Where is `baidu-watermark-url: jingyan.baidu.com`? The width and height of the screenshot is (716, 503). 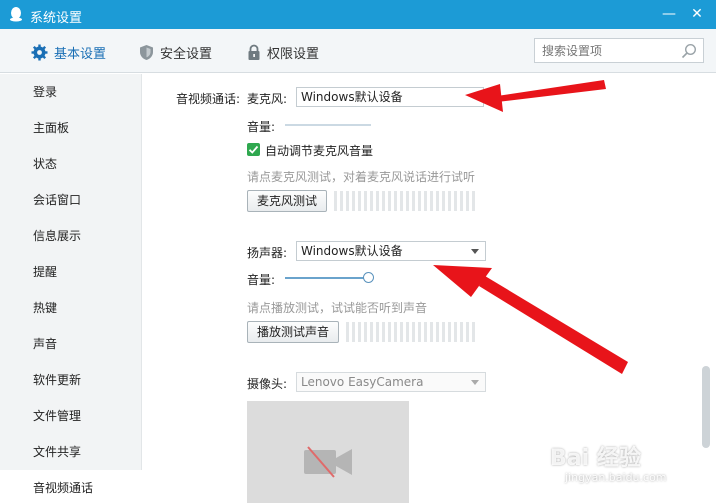 baidu-watermark-url: jingyan.baidu.com is located at coordinates (616, 477).